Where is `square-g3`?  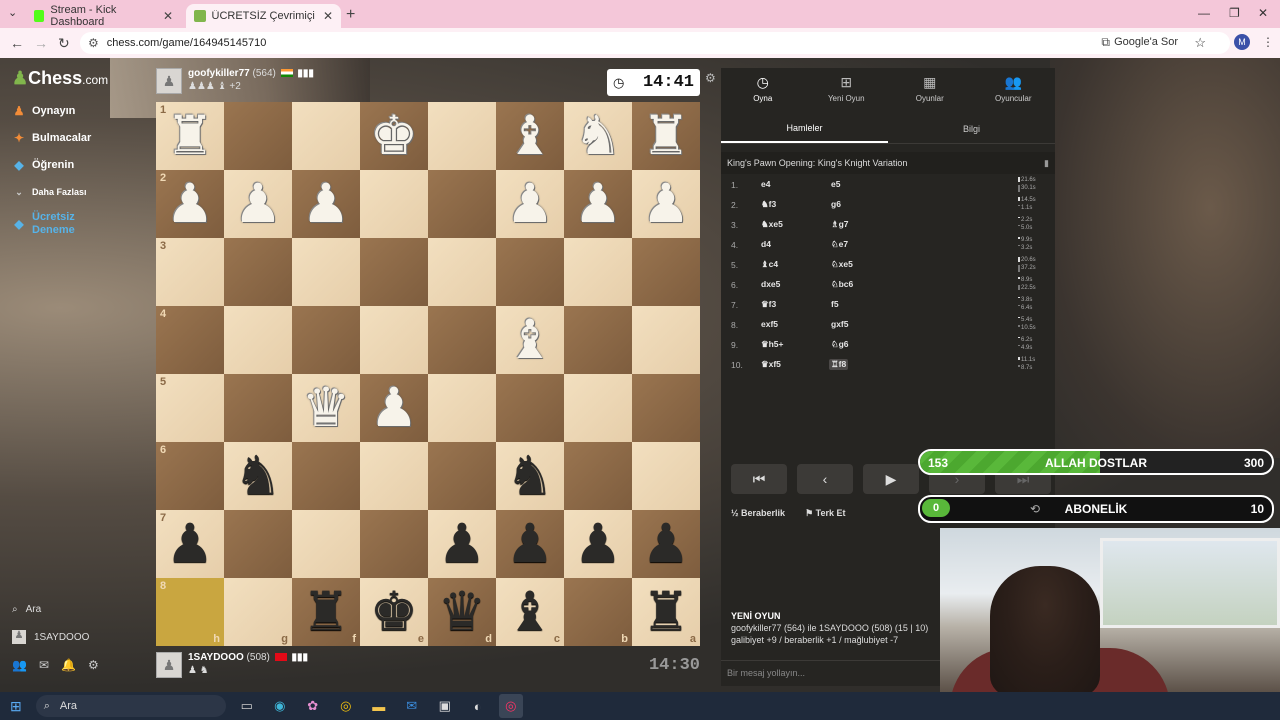
square-g3 is located at coordinates (258, 272).